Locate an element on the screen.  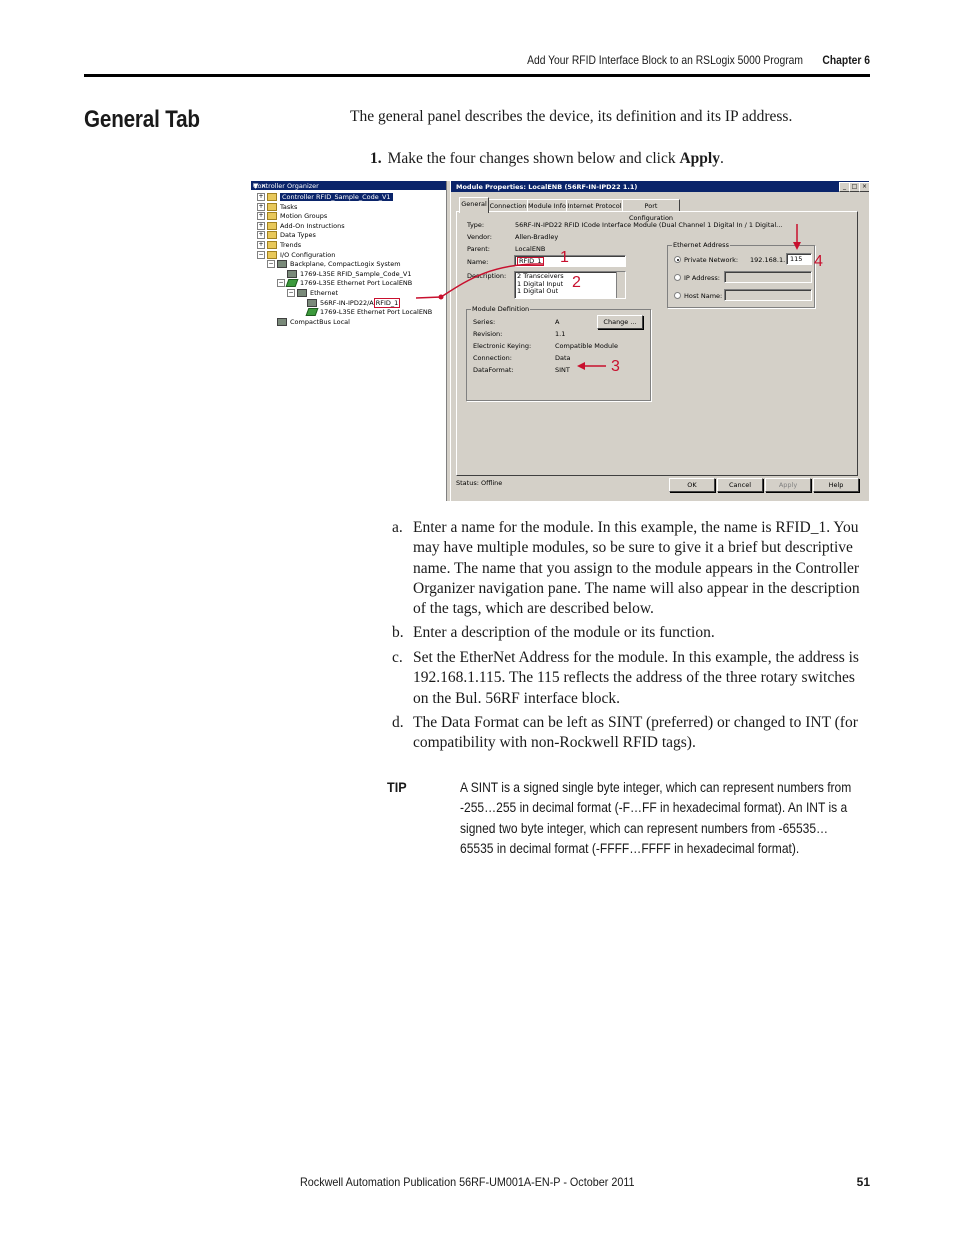
callout-2: 2 is located at coordinates (576, 282).